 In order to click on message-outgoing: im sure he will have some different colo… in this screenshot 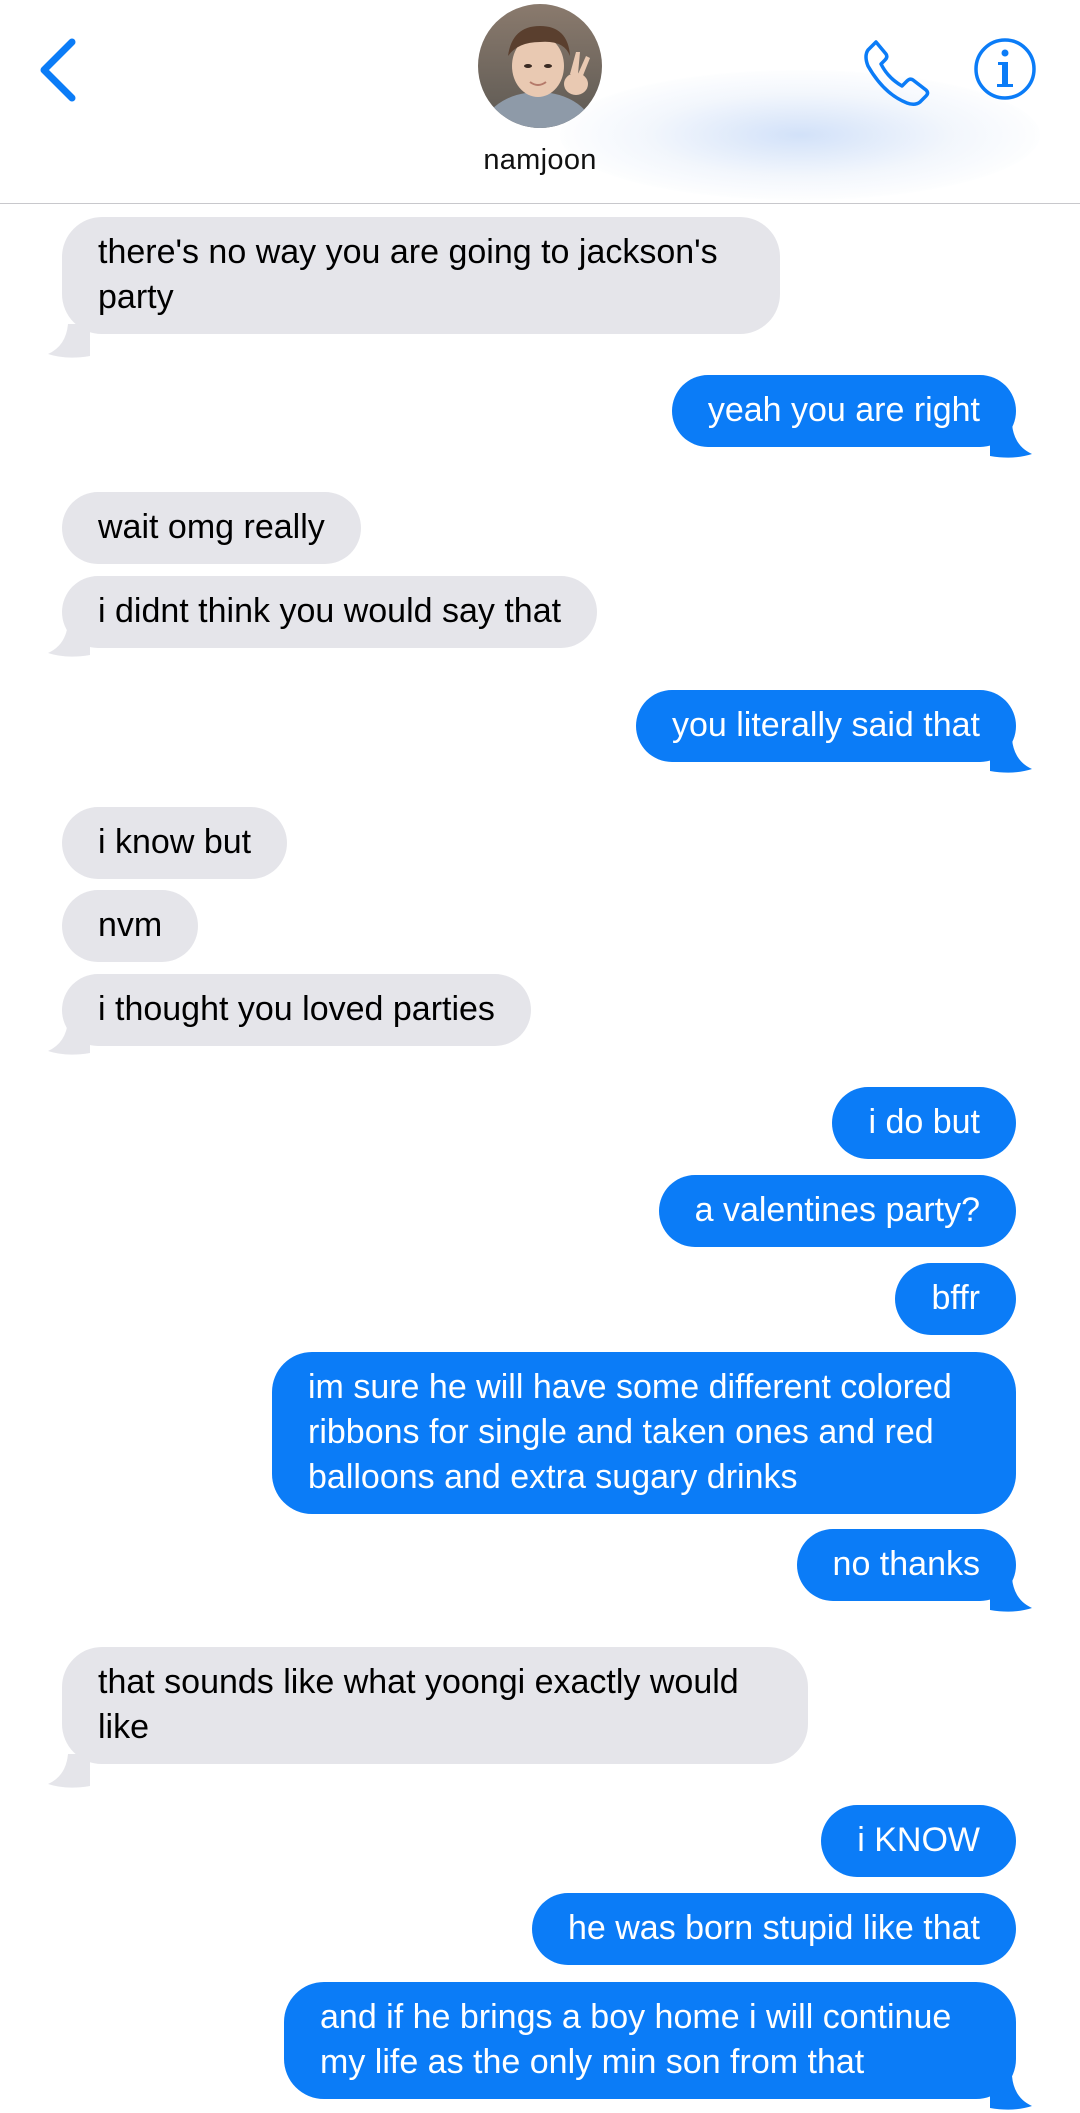, I will do `click(644, 1433)`.